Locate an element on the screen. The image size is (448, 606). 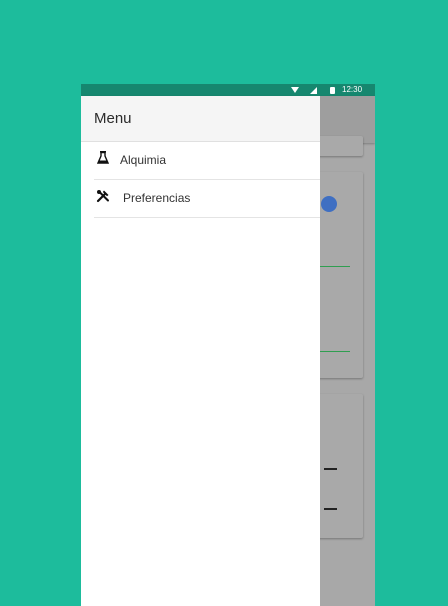
flask-icon is located at coordinates (103, 158).